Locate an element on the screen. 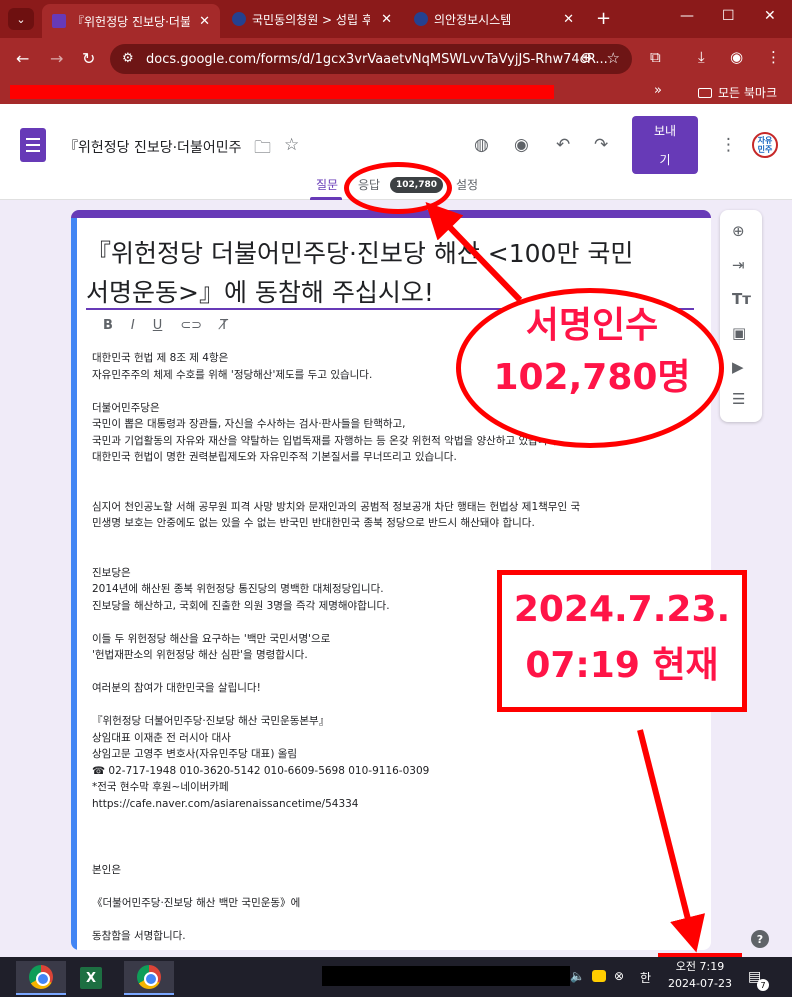  redo-icon: ↷ is located at coordinates (601, 145).